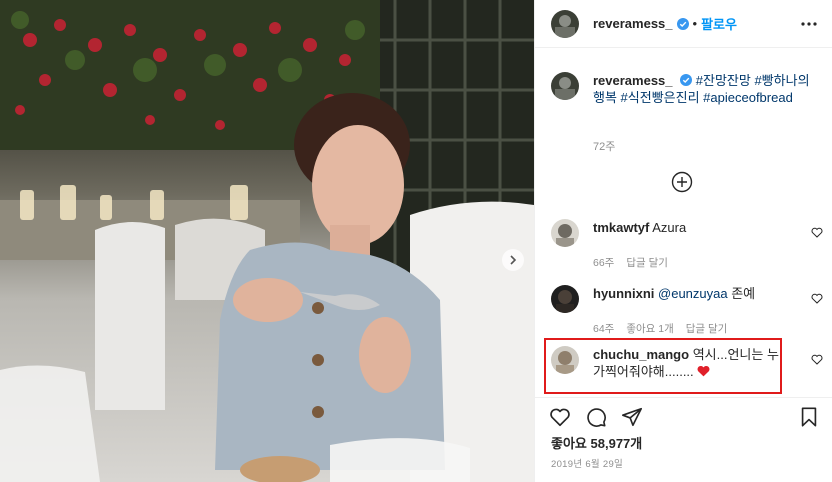 The height and width of the screenshot is (482, 832). I want to click on caption-avatar, so click(565, 86).